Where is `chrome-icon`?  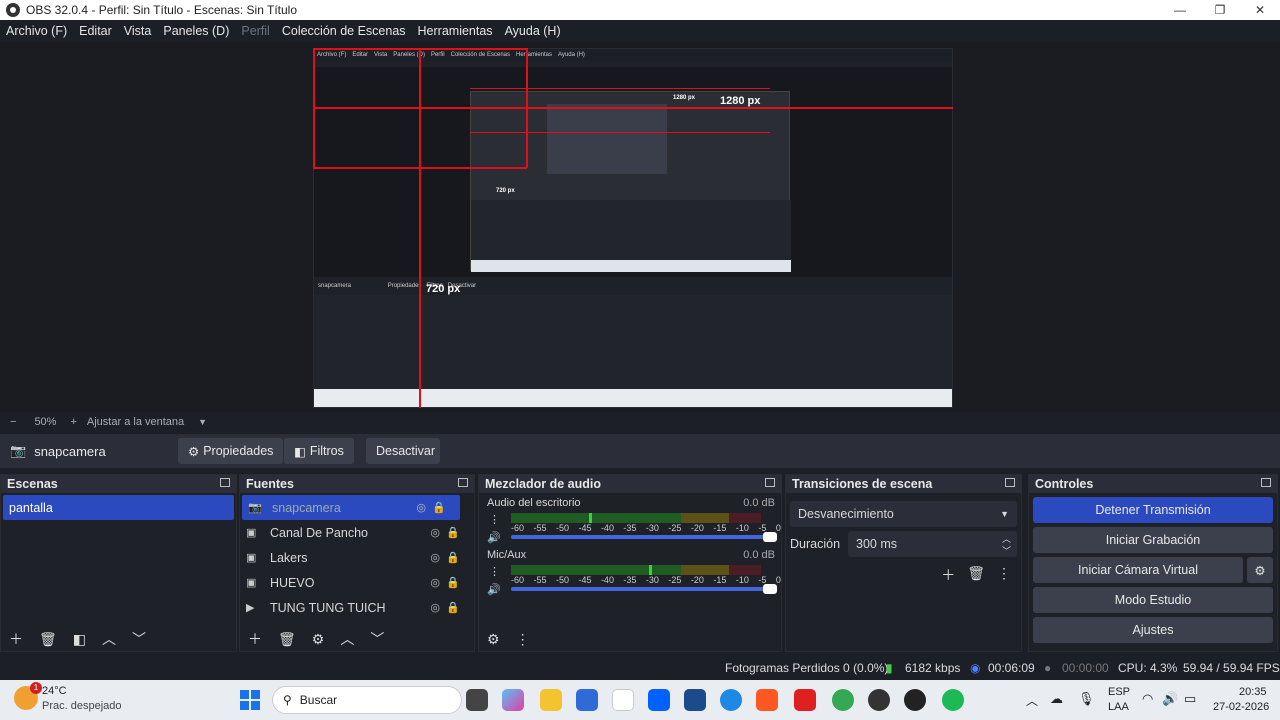
chrome-icon is located at coordinates (843, 700).